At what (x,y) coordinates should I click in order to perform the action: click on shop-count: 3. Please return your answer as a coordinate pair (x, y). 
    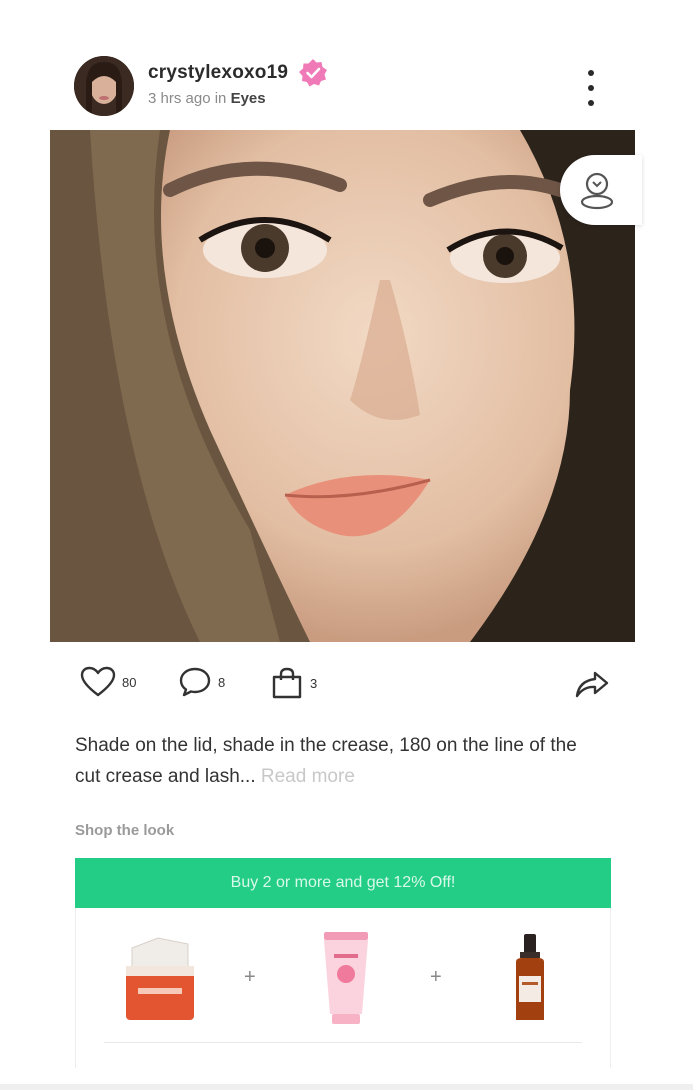
    Looking at the image, I should click on (314, 683).